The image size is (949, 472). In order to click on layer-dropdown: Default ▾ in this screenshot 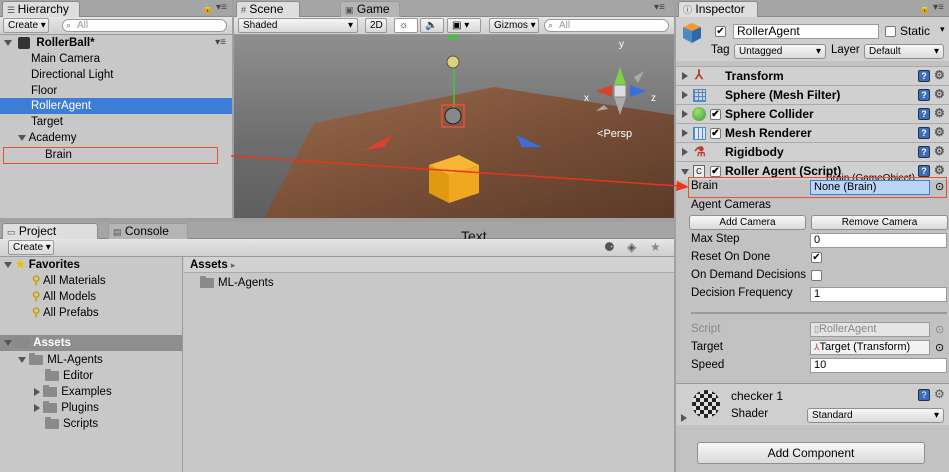, I will do `click(904, 51)`.